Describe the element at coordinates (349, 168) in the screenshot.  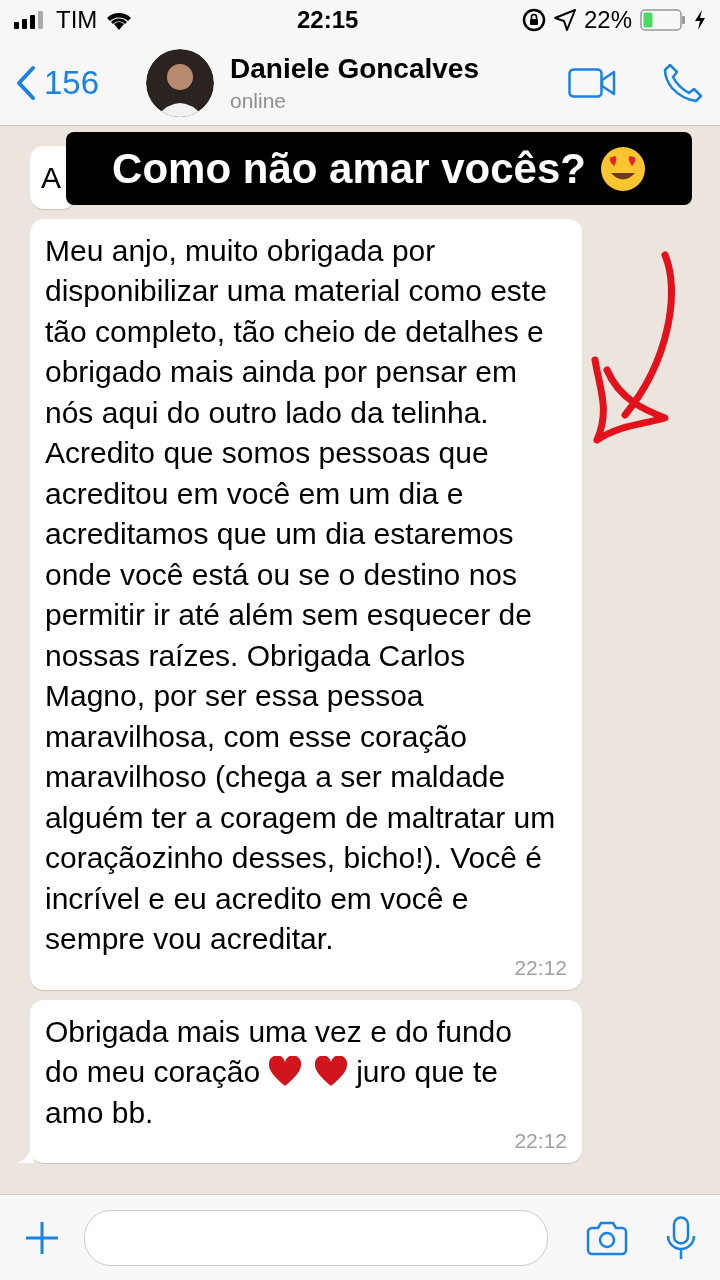
I see `caption-text: Como não amar vocês?` at that location.